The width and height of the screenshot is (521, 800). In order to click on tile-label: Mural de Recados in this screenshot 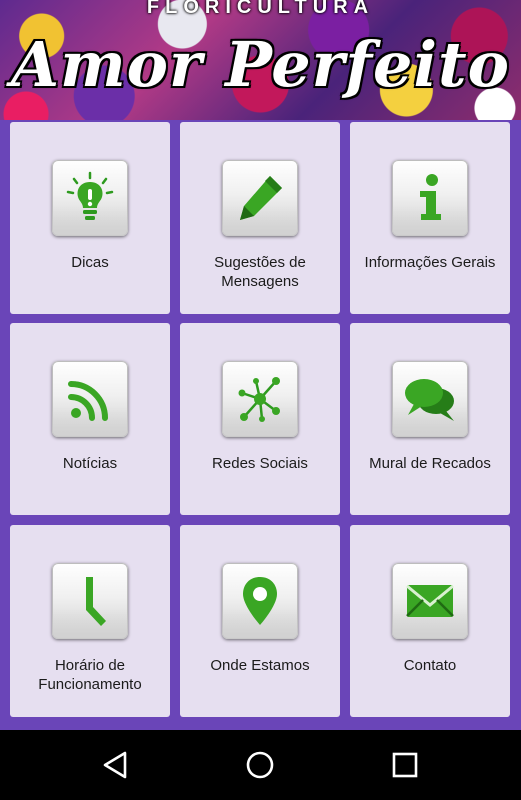, I will do `click(430, 463)`.